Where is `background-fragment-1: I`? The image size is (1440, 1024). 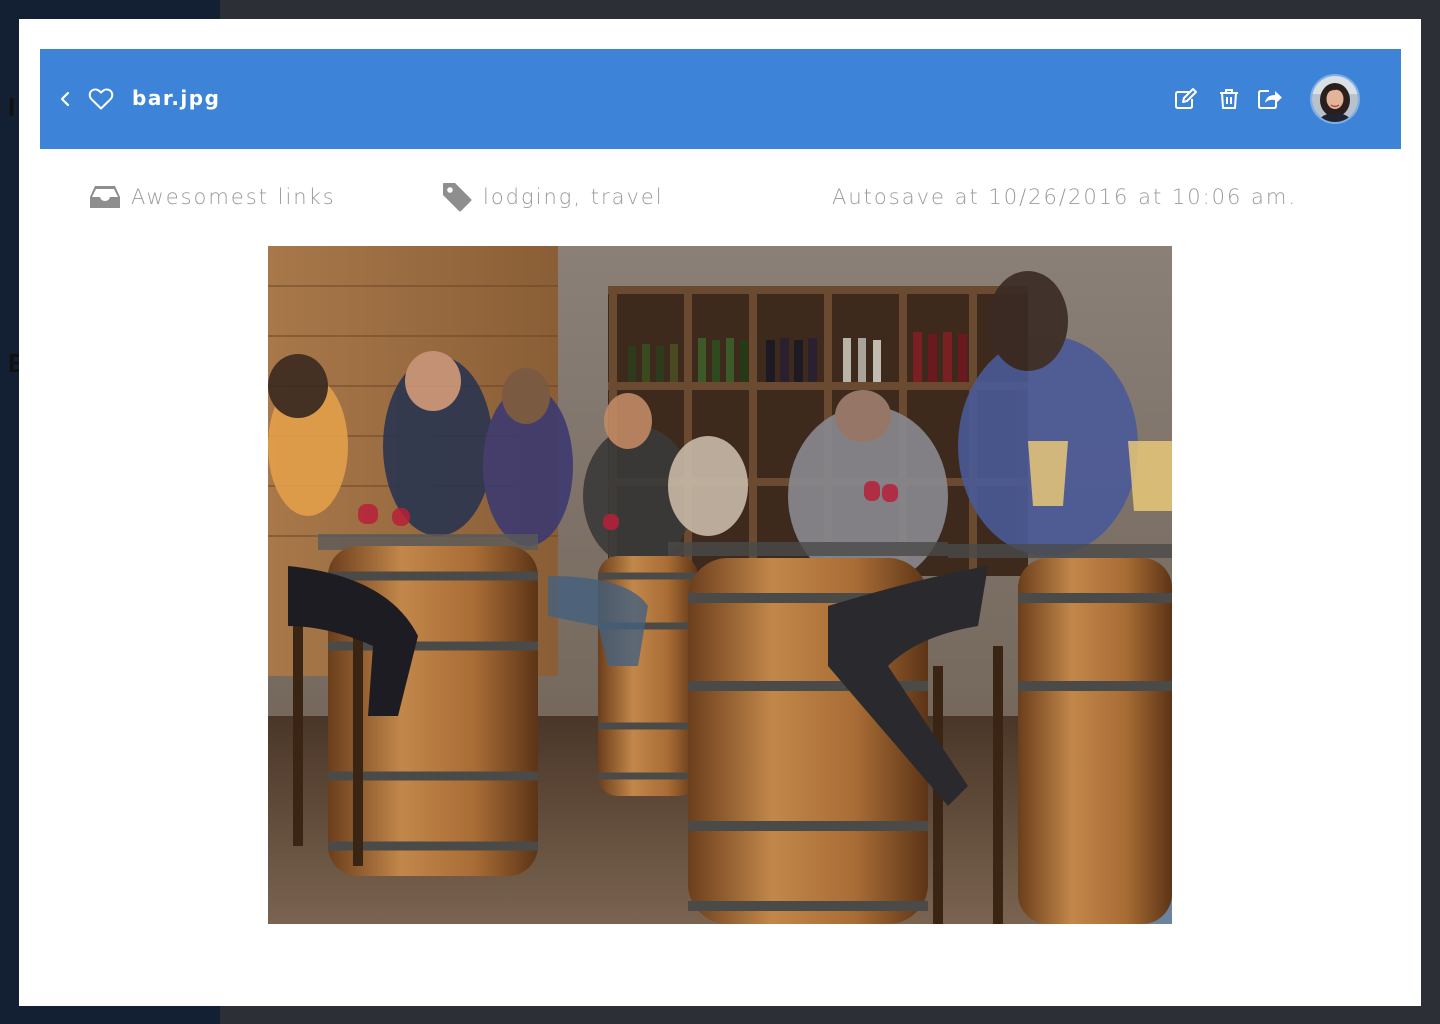 background-fragment-1: I is located at coordinates (12, 107).